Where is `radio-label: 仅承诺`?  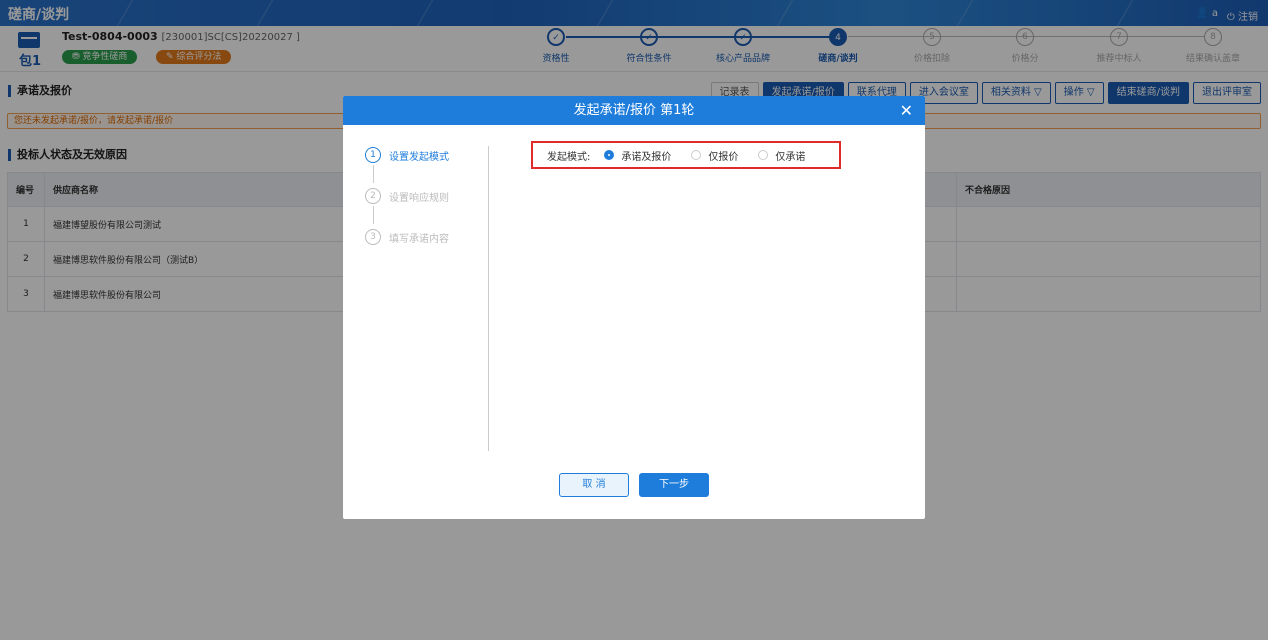
radio-label: 仅承诺 is located at coordinates (790, 157).